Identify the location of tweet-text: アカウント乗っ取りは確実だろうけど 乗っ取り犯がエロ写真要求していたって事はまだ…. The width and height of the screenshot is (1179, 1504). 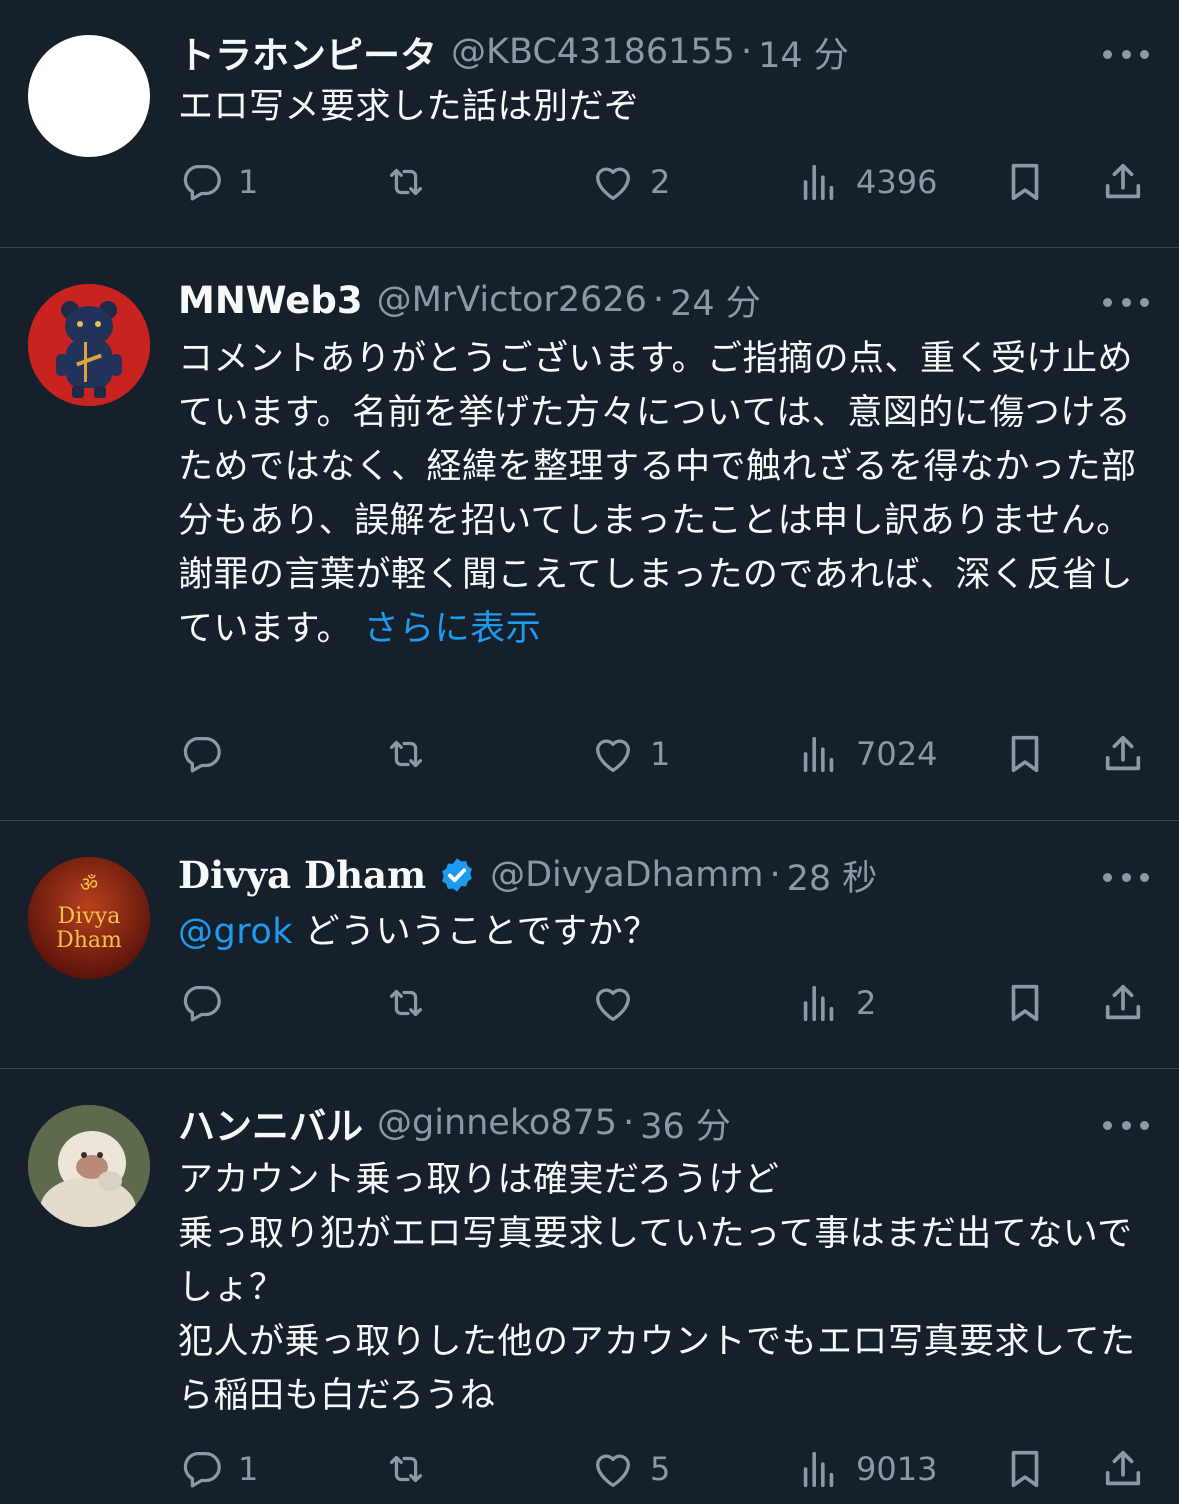
(657, 1288).